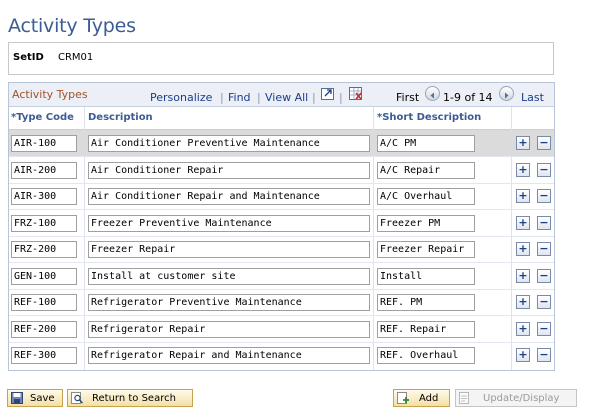  What do you see at coordinates (426, 355) in the screenshot?
I see `short-description-input: REF. Overhaul` at bounding box center [426, 355].